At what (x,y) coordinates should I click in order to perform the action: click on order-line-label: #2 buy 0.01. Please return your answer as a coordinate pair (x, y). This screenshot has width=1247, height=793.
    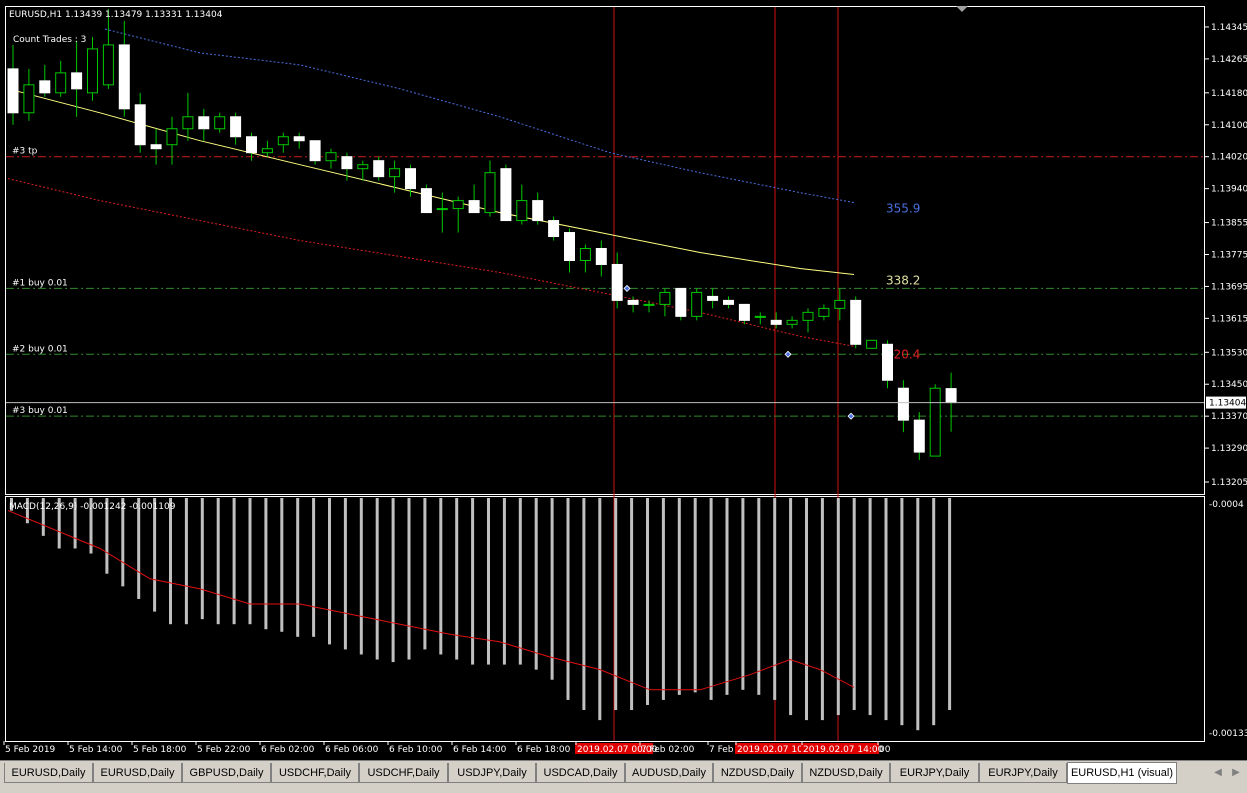
    Looking at the image, I should click on (40, 349).